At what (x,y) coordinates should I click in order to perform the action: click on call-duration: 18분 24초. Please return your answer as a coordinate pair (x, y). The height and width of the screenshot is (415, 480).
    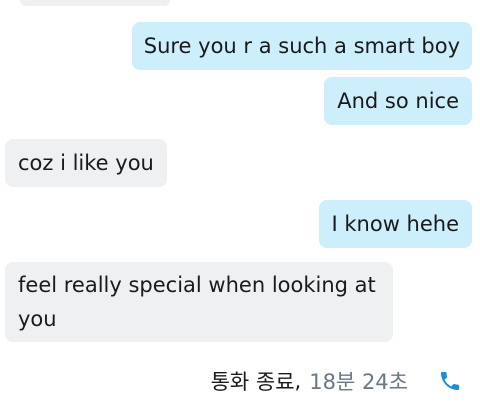
    Looking at the image, I should click on (358, 382).